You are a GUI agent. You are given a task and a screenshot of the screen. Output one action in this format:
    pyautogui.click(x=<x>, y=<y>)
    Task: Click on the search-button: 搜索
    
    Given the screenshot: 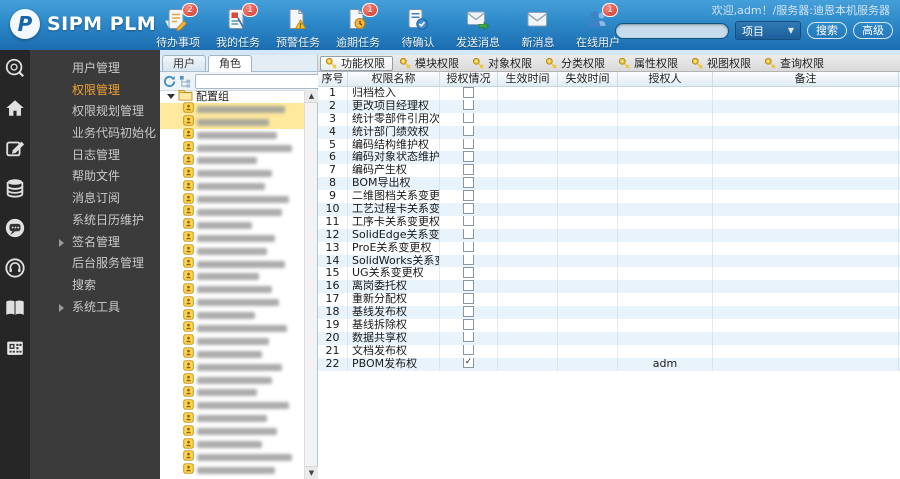 What is the action you would take?
    pyautogui.click(x=827, y=30)
    